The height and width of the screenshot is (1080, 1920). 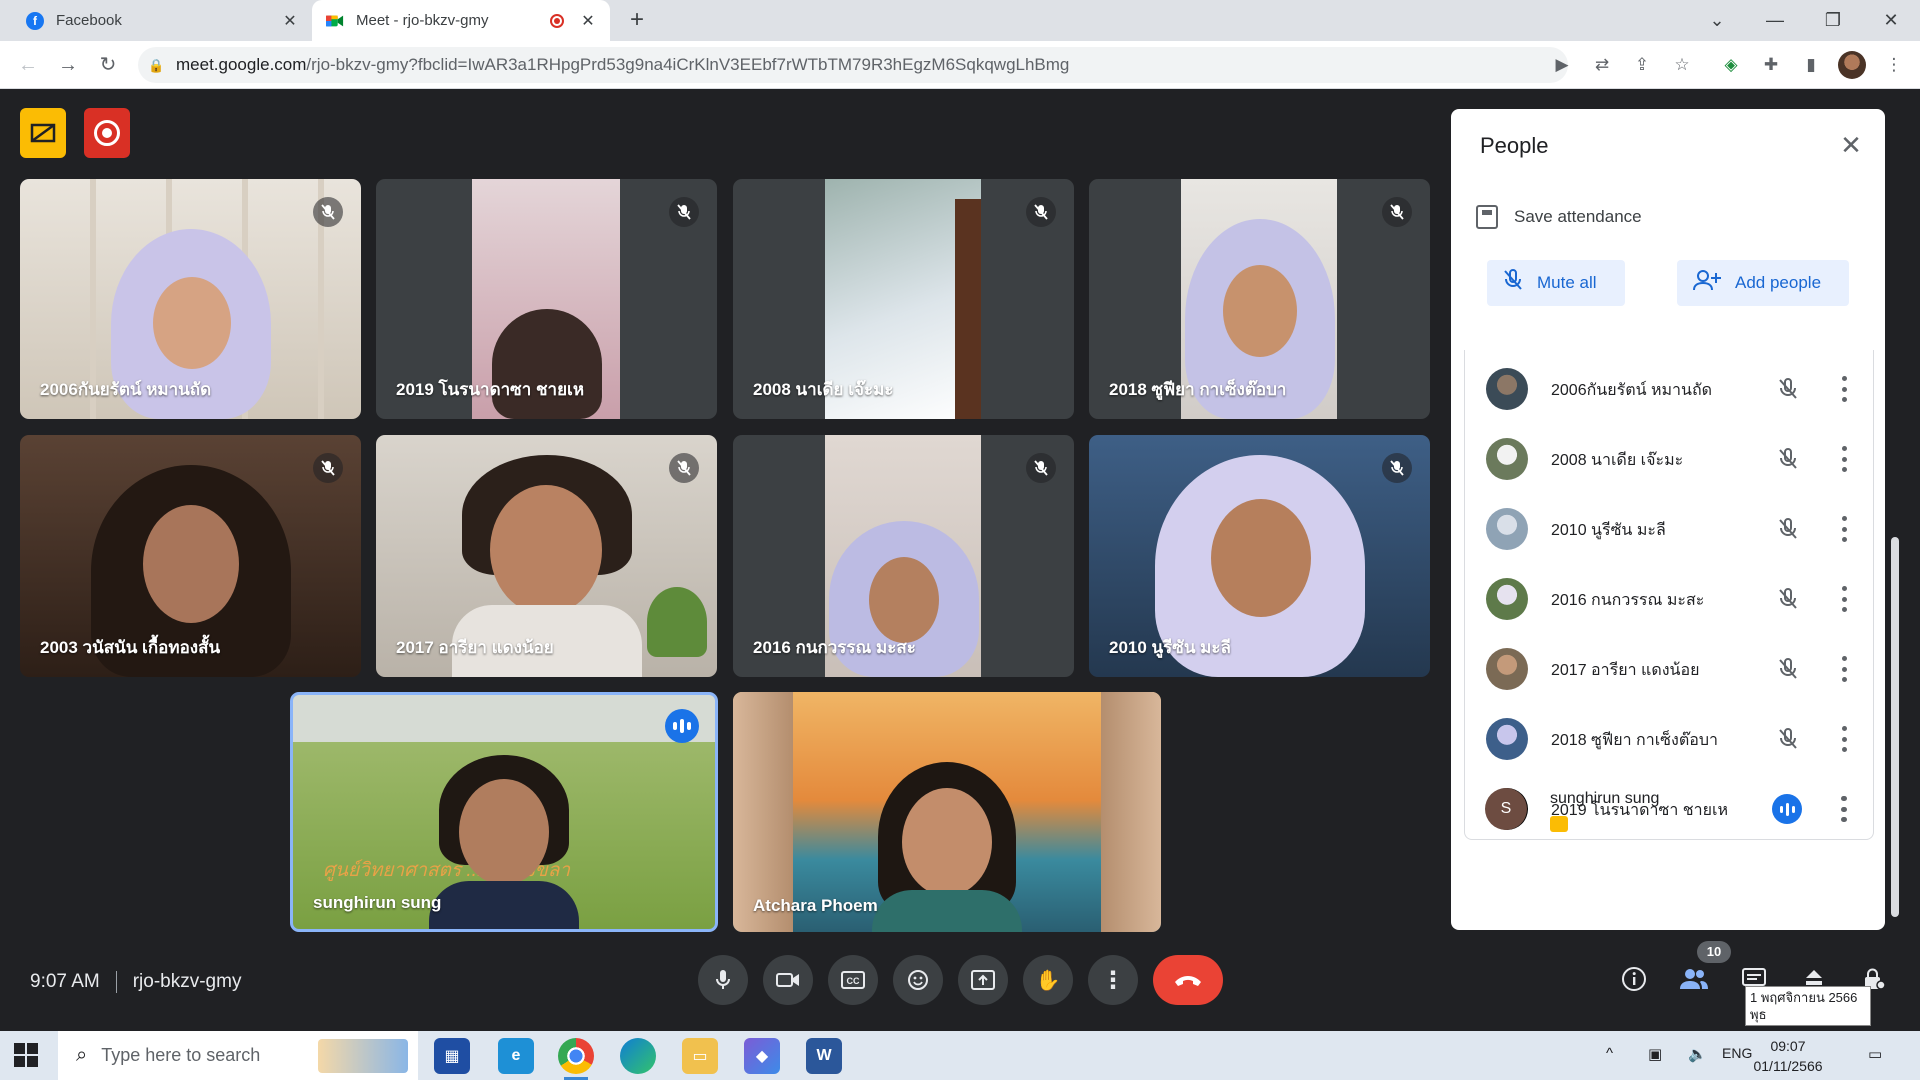 I want to click on back-button: ←, so click(x=28, y=65).